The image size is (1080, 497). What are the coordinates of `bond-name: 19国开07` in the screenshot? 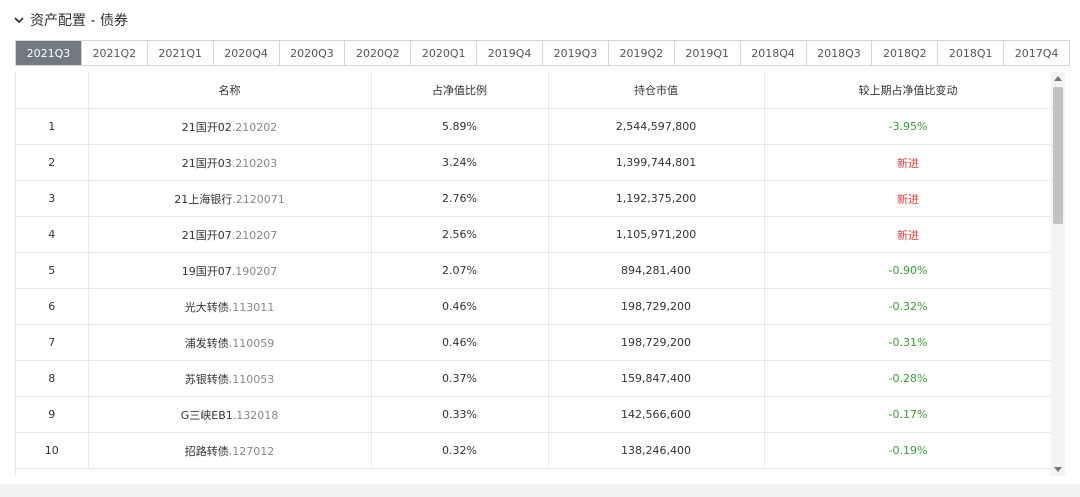 It's located at (207, 271).